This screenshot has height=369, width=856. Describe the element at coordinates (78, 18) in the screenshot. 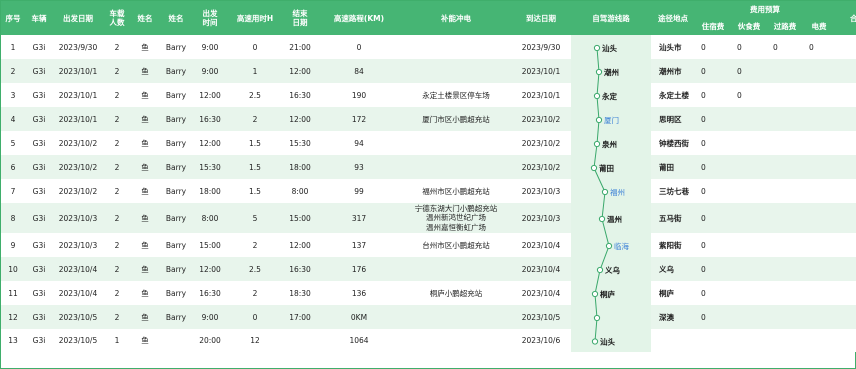

I see `header-depart-date: 出发日期` at that location.